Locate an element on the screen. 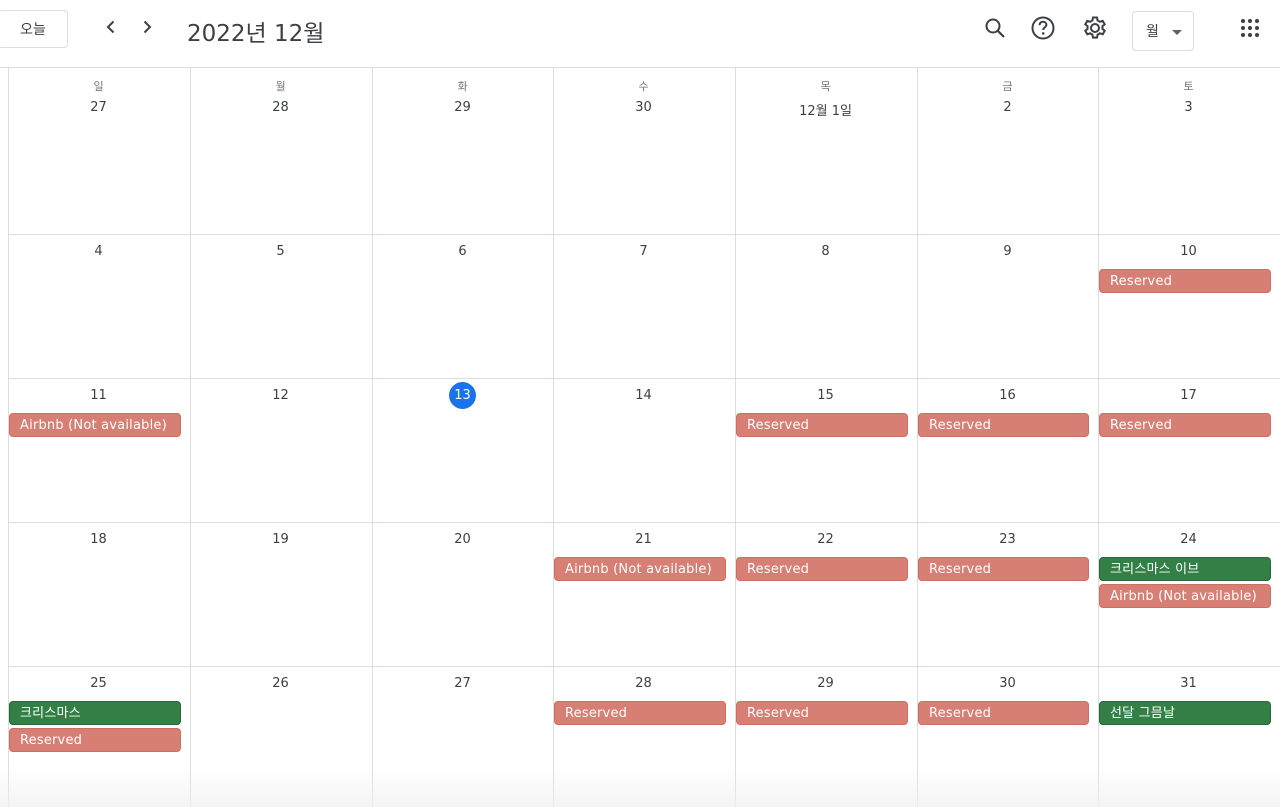 The image size is (1280, 807). previous-month-button is located at coordinates (111, 29).